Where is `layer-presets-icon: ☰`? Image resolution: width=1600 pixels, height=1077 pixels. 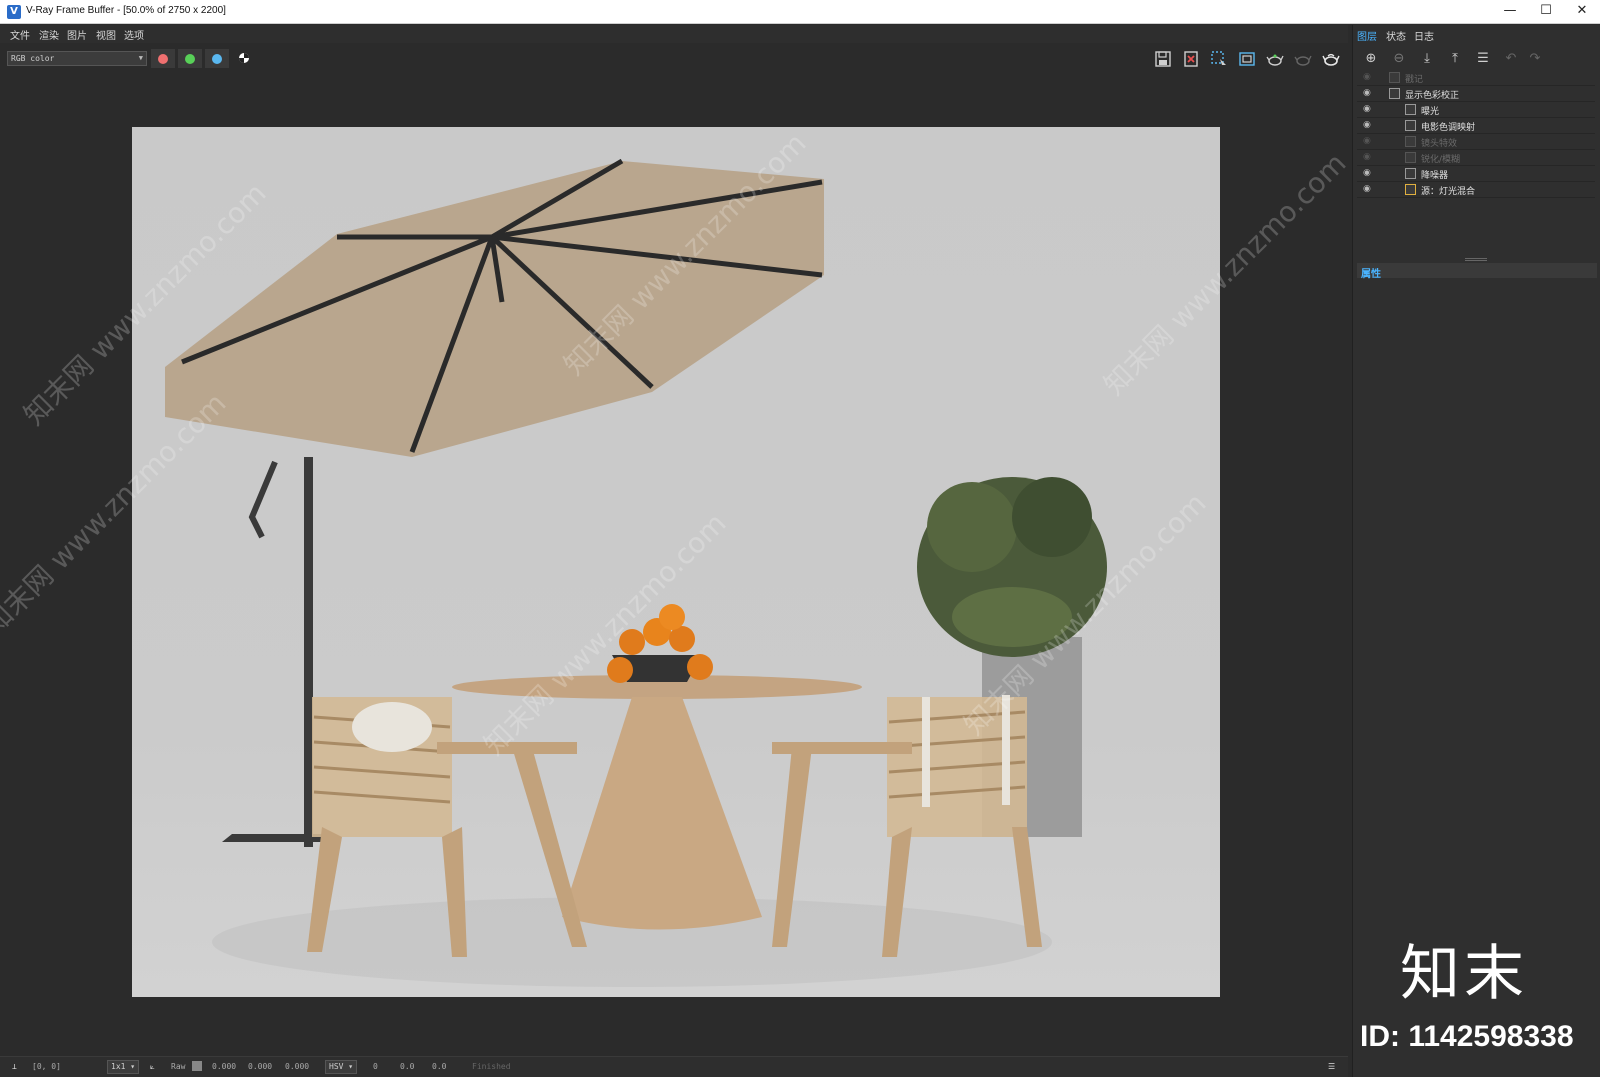
layer-presets-icon: ☰ is located at coordinates (1483, 59).